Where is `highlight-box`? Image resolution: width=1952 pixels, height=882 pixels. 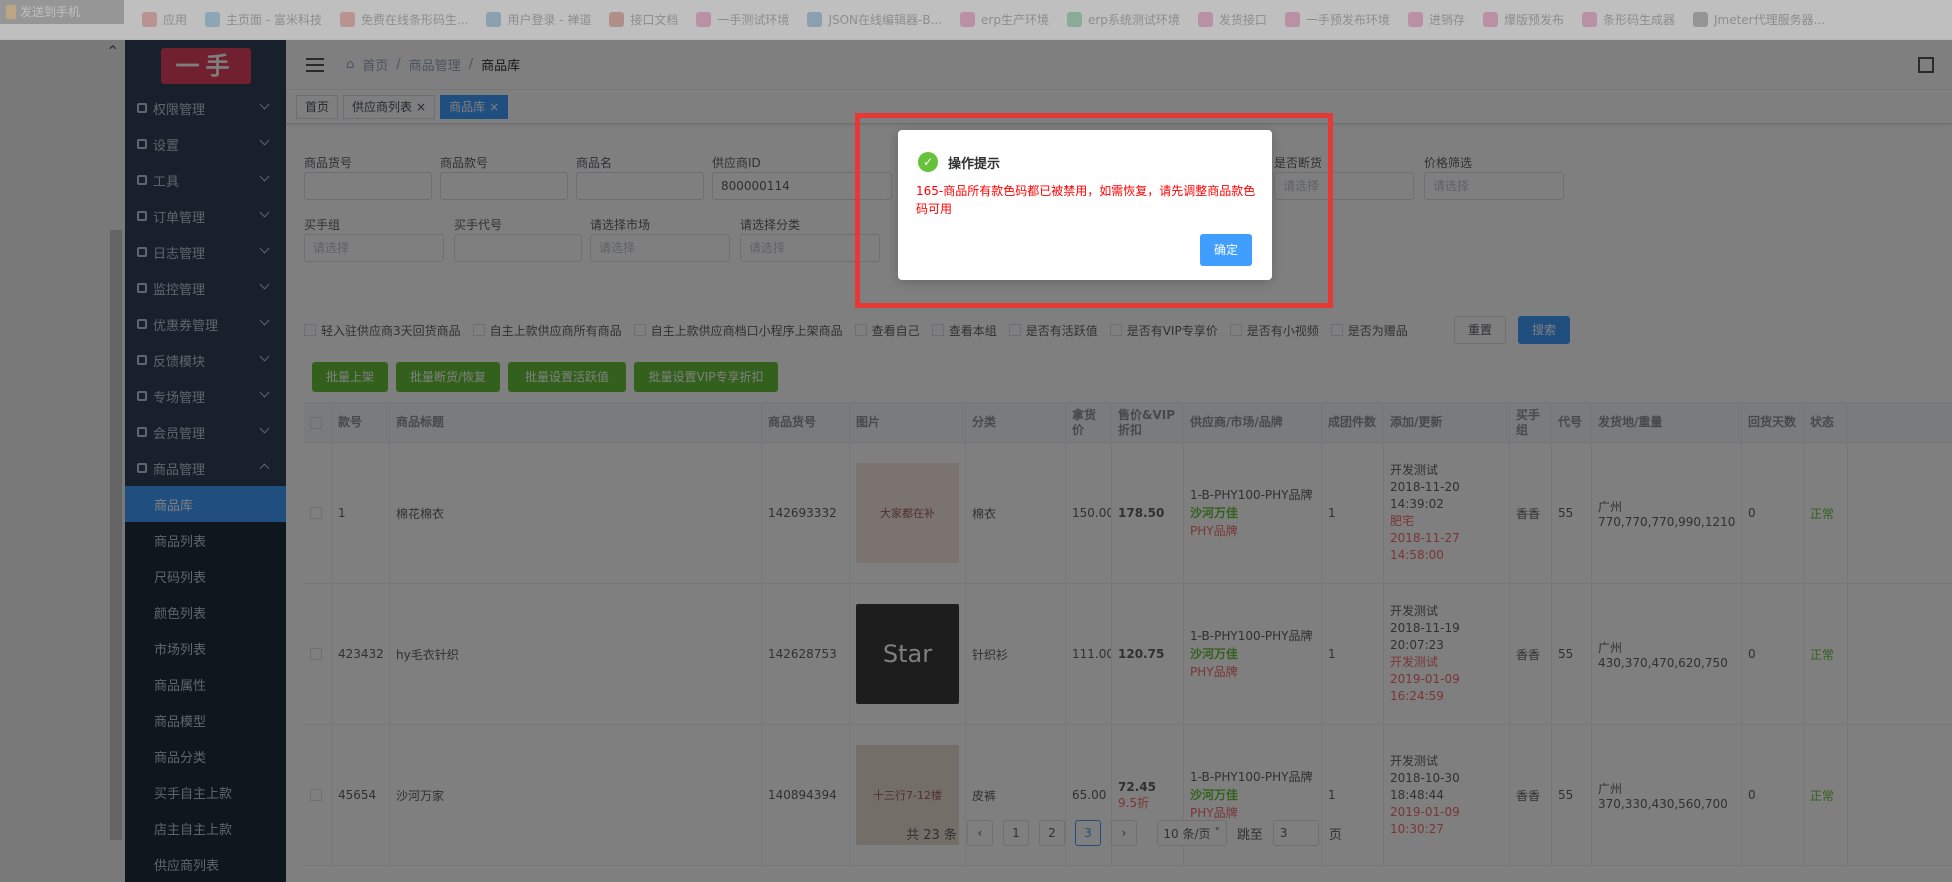
highlight-box is located at coordinates (1094, 210).